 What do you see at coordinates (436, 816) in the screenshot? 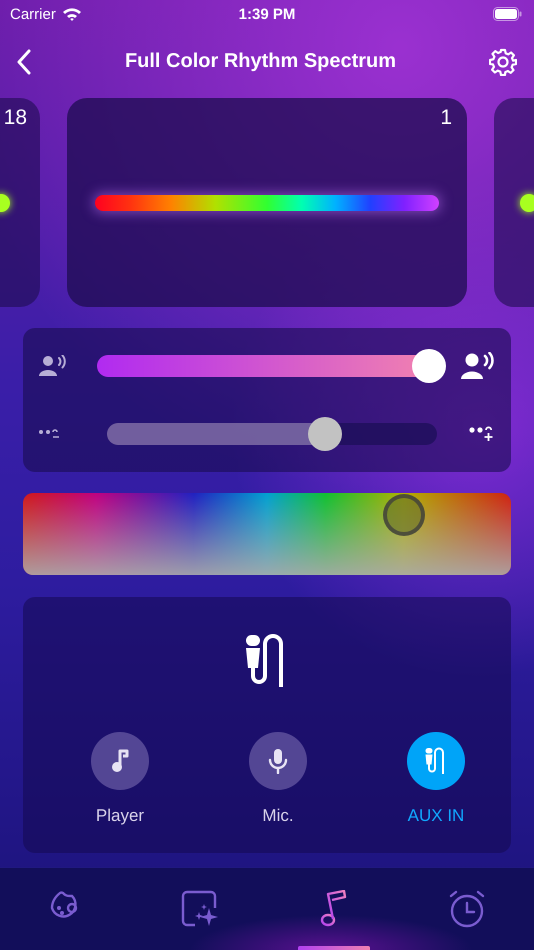
I see `source-label: AUX IN` at bounding box center [436, 816].